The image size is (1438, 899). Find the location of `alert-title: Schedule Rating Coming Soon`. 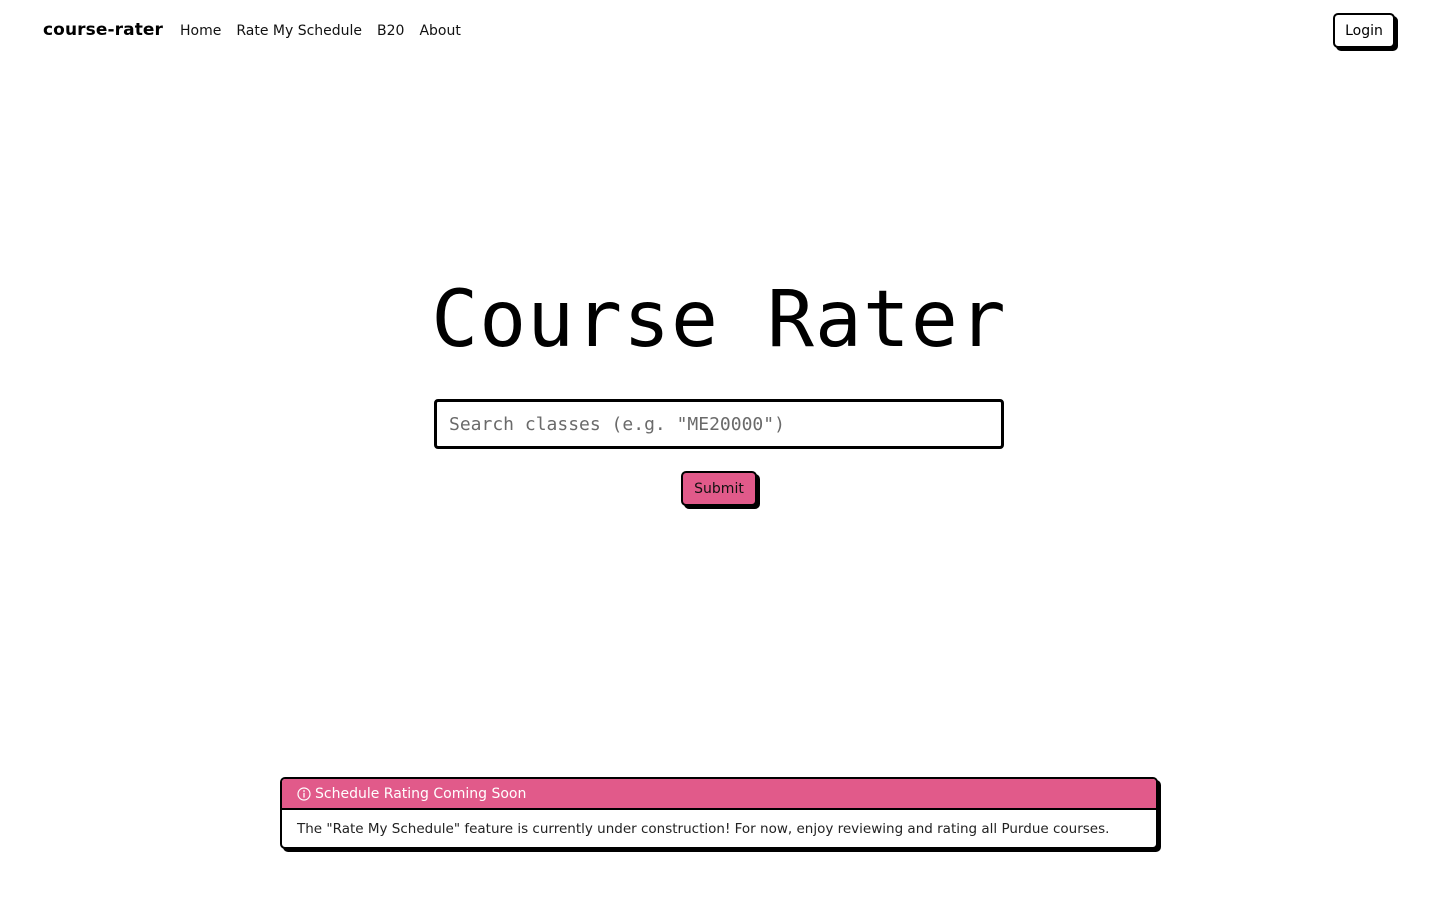

alert-title: Schedule Rating Coming Soon is located at coordinates (421, 793).